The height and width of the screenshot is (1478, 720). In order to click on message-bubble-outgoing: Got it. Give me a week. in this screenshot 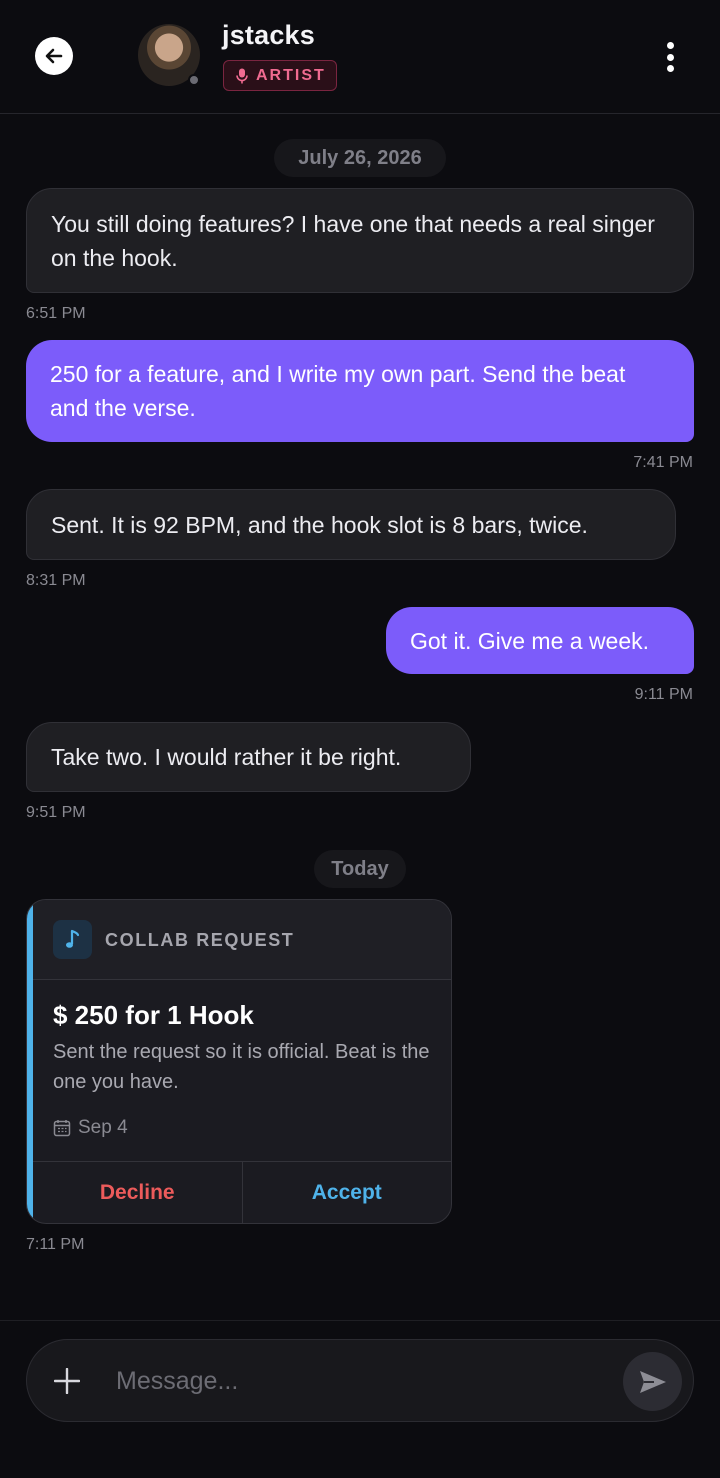, I will do `click(540, 640)`.